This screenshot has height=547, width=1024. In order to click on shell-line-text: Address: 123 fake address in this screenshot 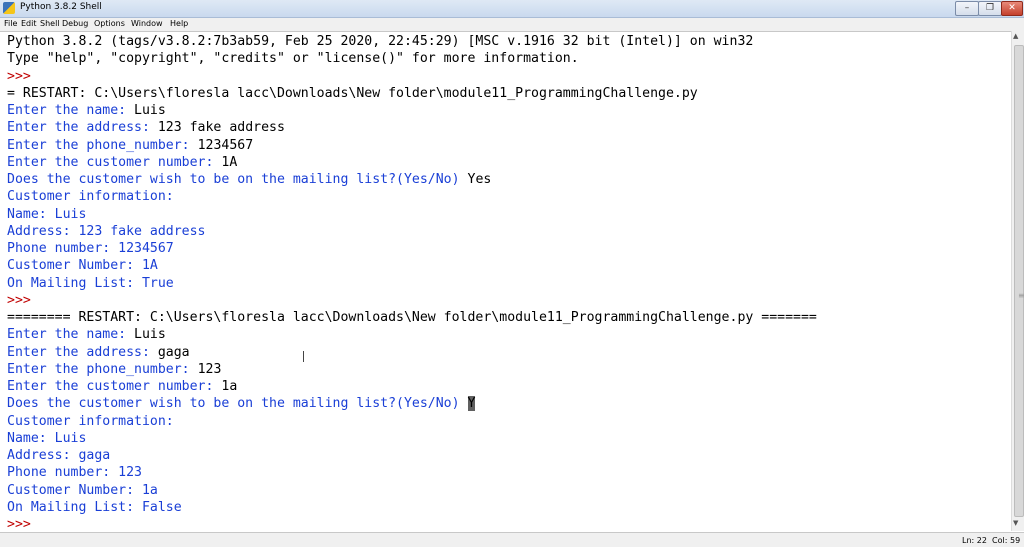, I will do `click(106, 231)`.